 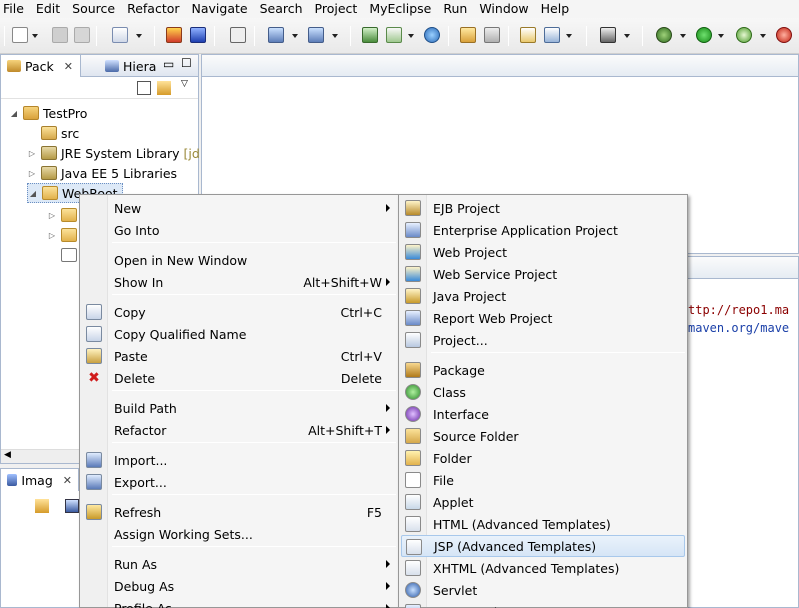 I want to click on web-service-test-icon, so click(x=316, y=35).